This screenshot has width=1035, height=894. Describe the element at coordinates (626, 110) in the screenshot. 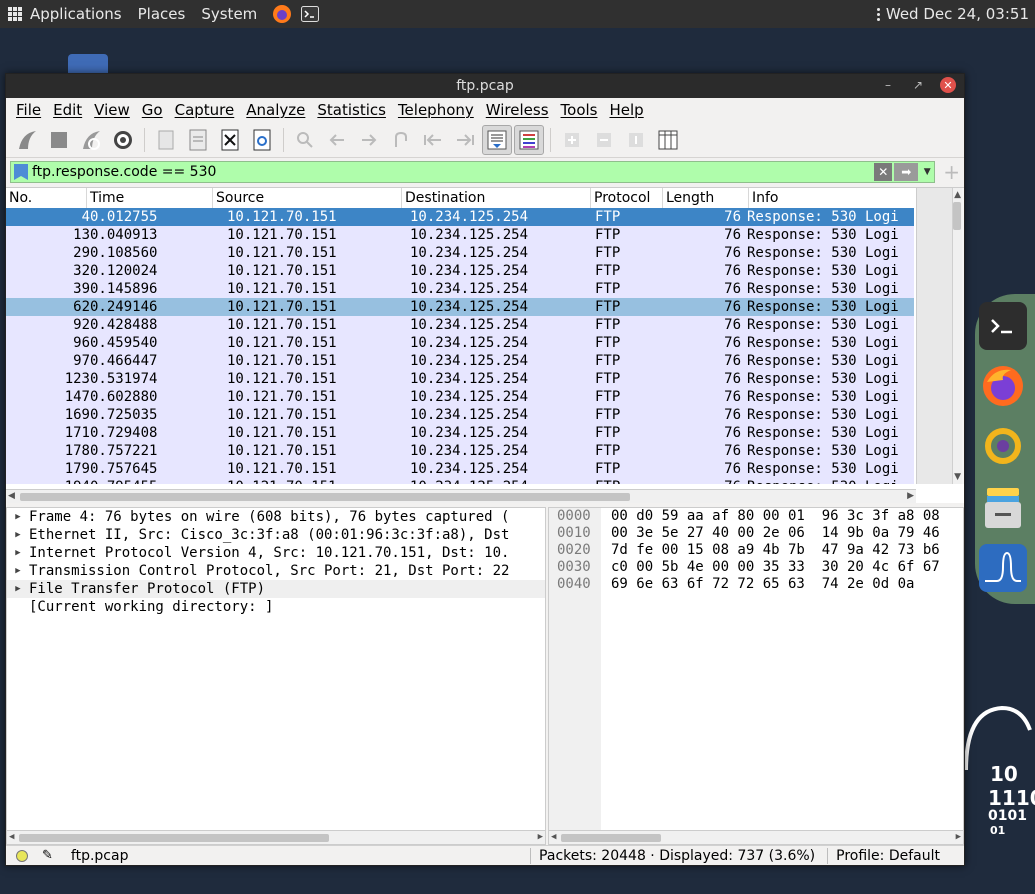

I see `menu-help: Help` at that location.